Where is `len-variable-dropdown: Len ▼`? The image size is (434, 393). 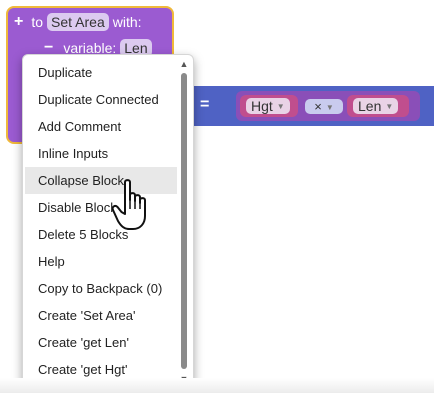
len-variable-dropdown: Len ▼ is located at coordinates (376, 106).